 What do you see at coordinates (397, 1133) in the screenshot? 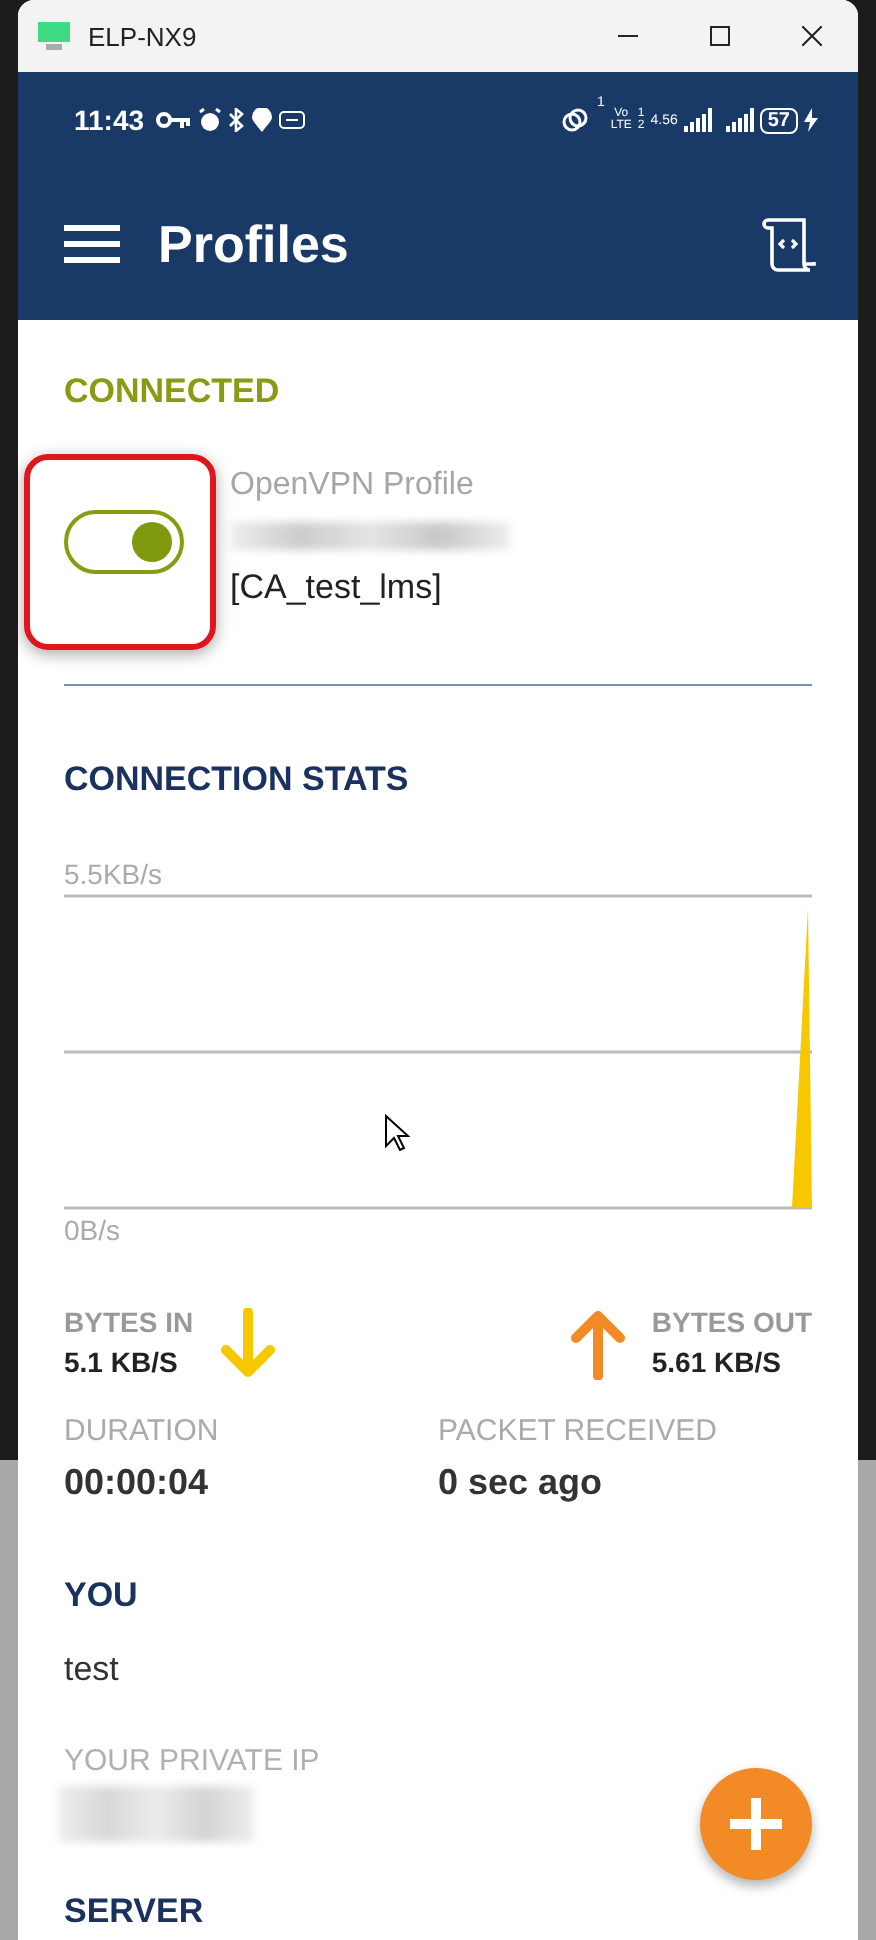
I see `mouse-cursor-icon` at bounding box center [397, 1133].